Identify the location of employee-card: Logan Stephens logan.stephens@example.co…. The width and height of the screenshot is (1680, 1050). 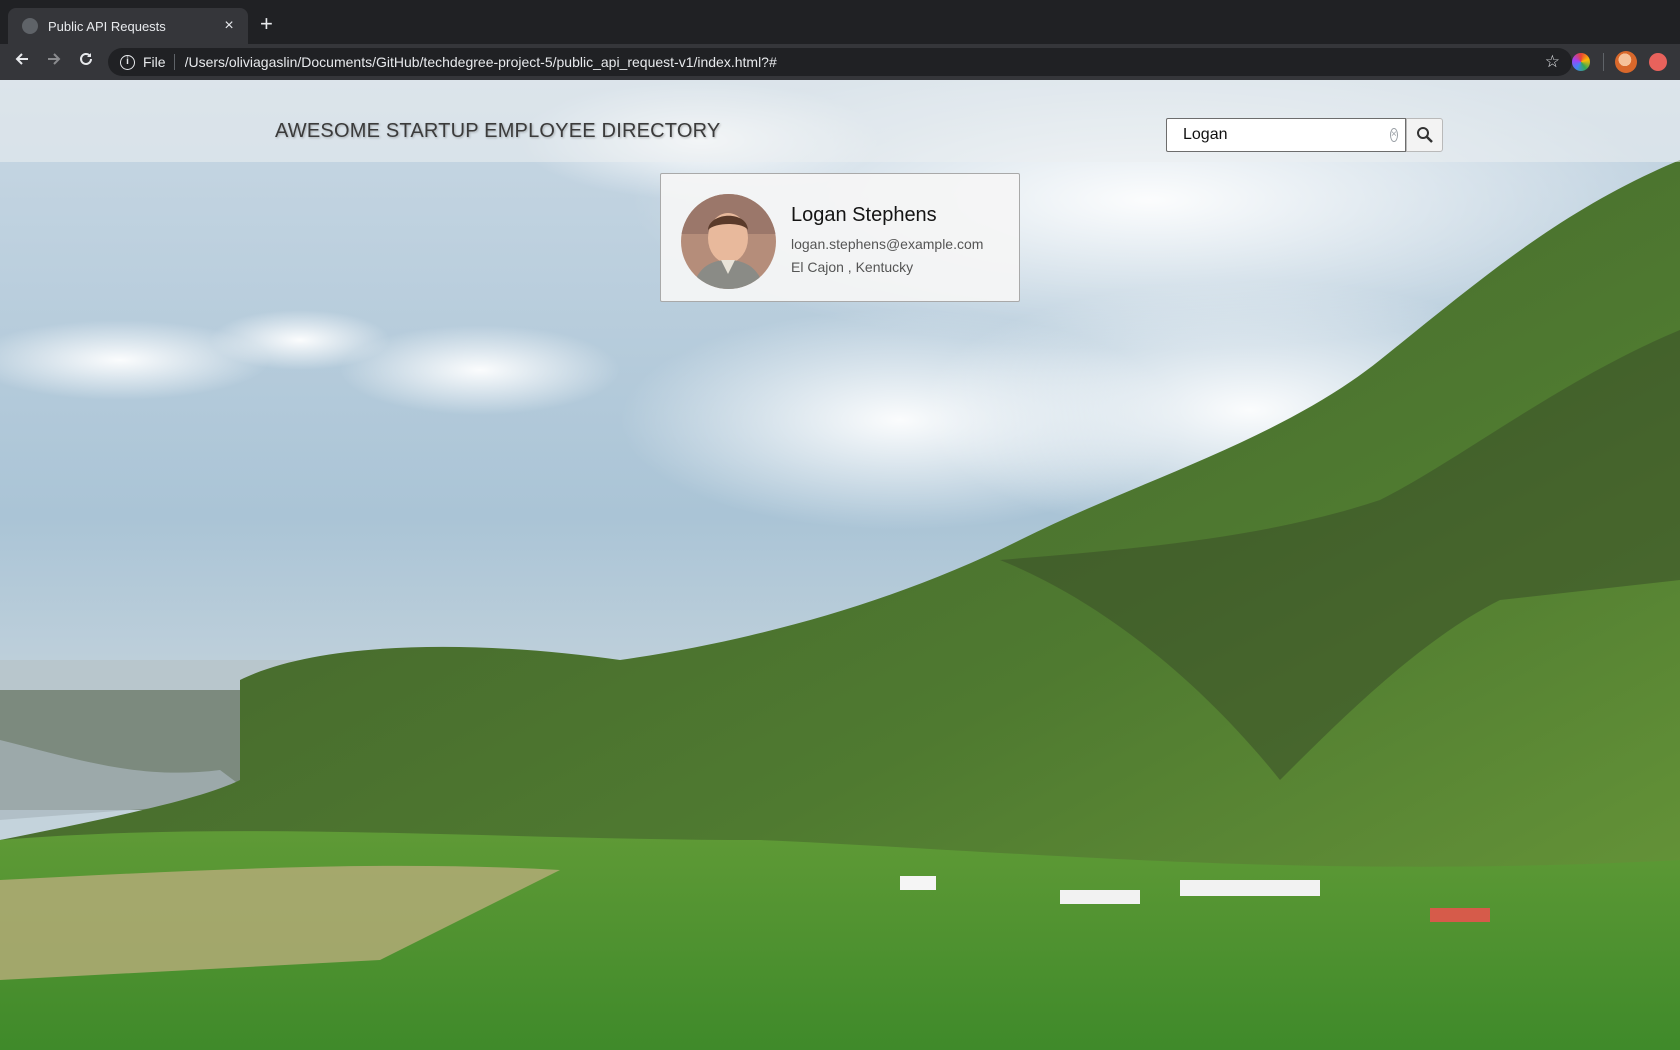
(840, 237).